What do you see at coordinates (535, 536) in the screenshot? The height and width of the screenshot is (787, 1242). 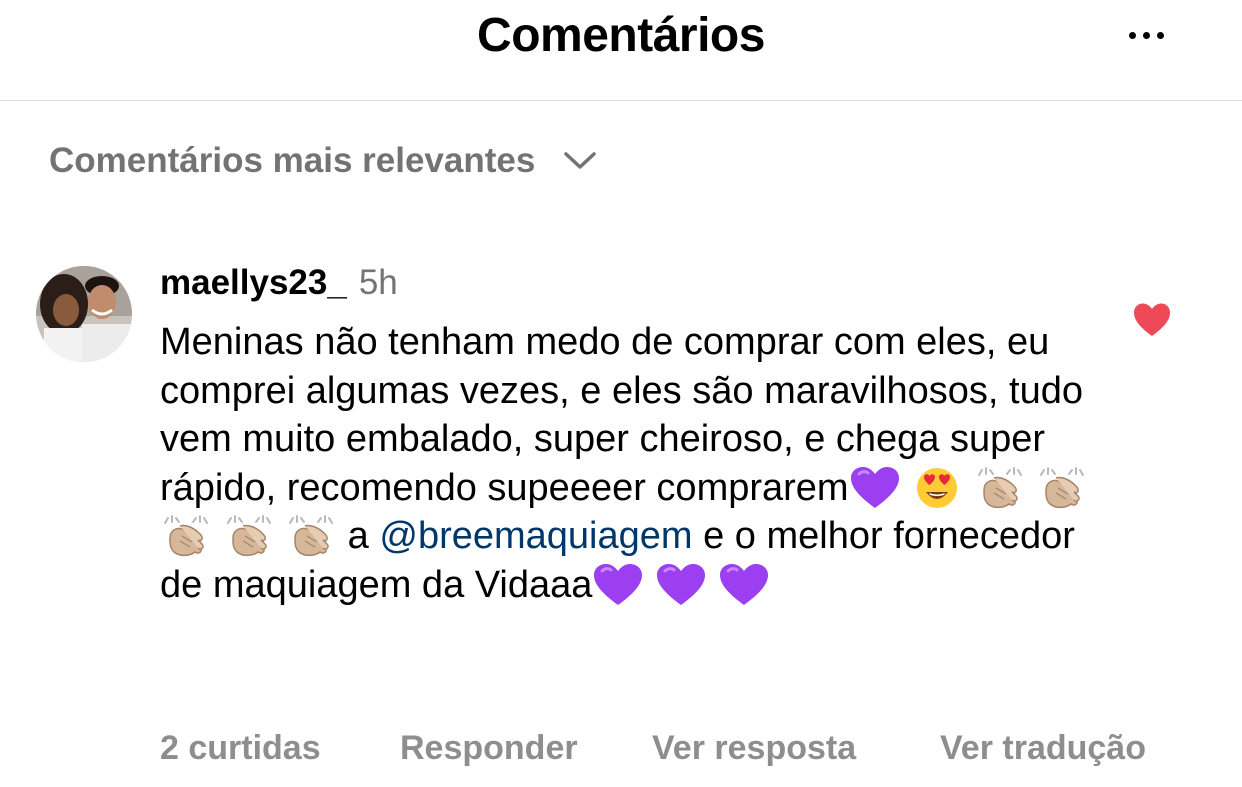 I see `mention-link: @breemaquiagem` at bounding box center [535, 536].